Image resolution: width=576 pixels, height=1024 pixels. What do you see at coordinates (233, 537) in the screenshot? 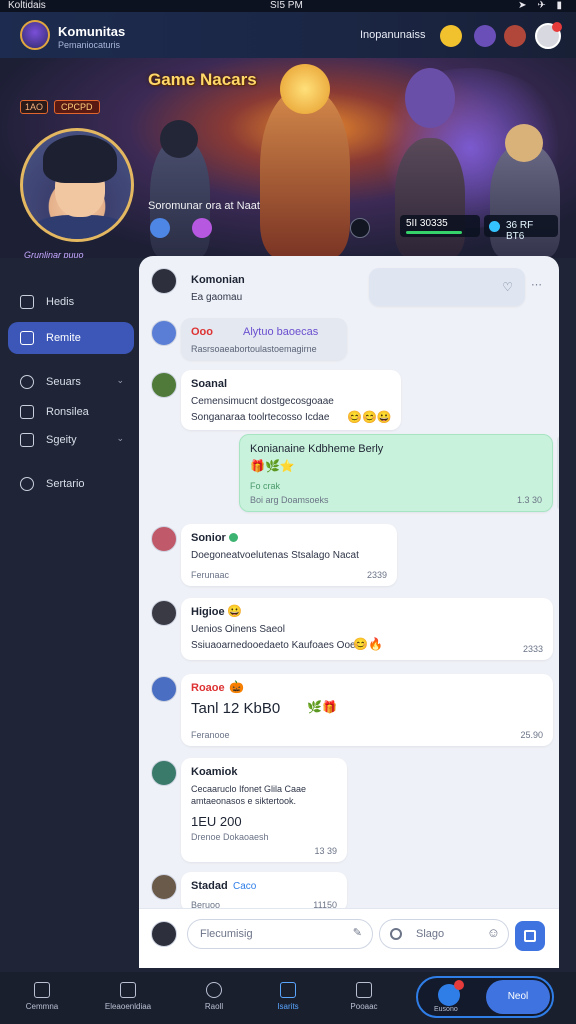
I see `online-status-icon` at bounding box center [233, 537].